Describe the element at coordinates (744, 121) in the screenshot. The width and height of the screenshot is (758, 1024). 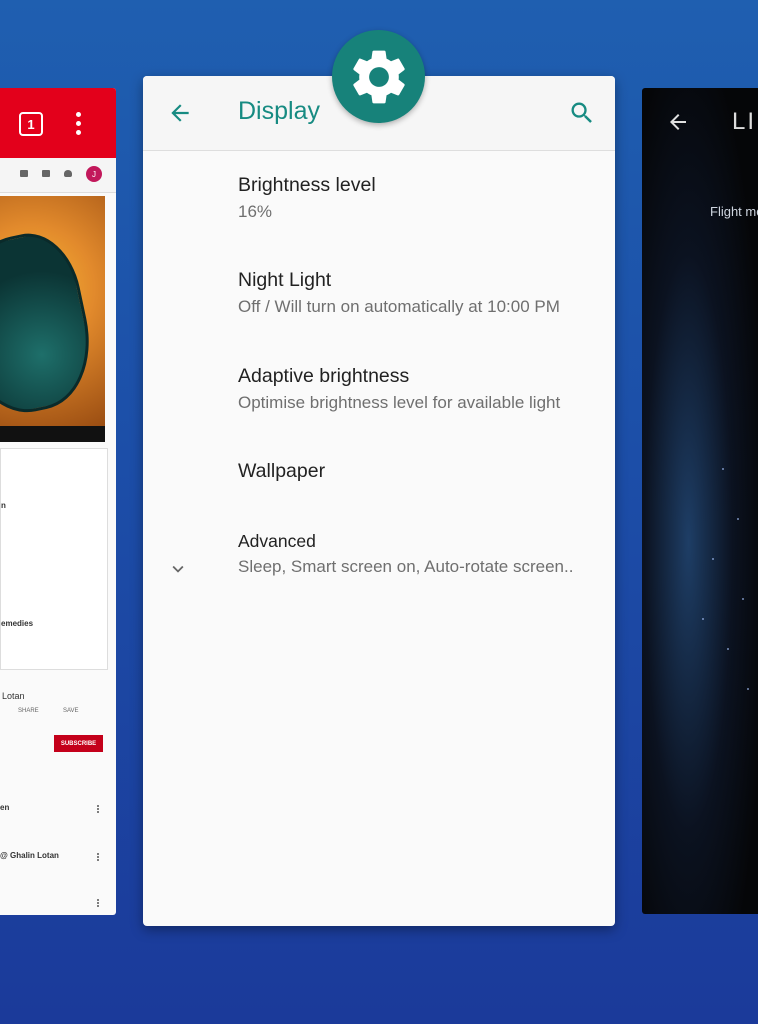
I see `page-title: LI` at that location.